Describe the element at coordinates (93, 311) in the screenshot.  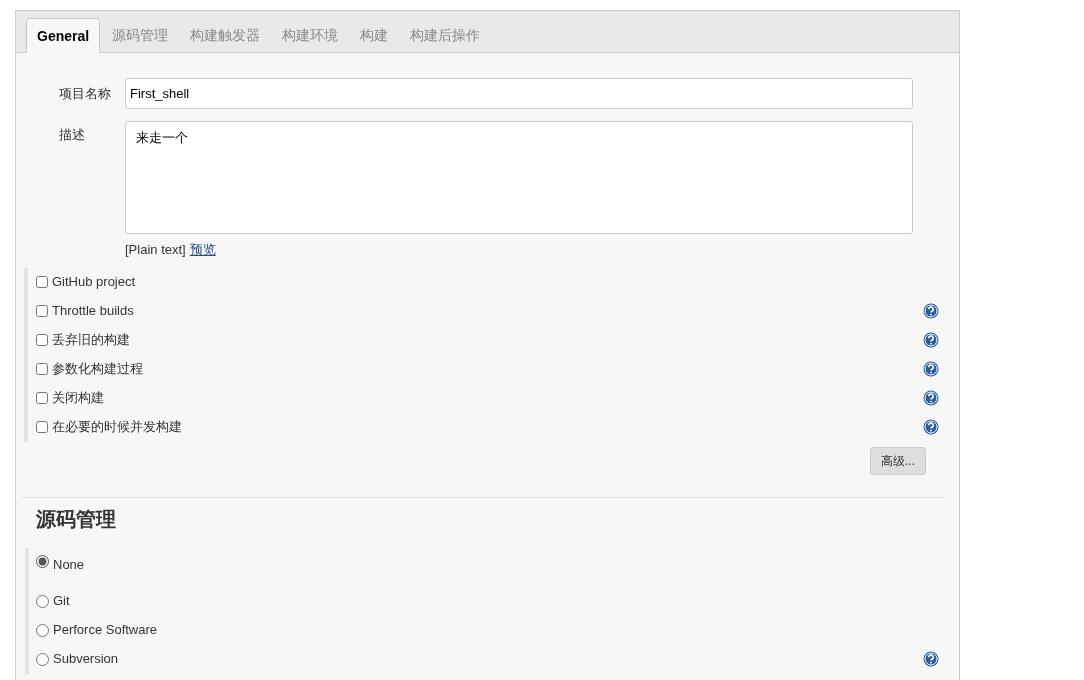
I see `option-label: Throttle builds` at that location.